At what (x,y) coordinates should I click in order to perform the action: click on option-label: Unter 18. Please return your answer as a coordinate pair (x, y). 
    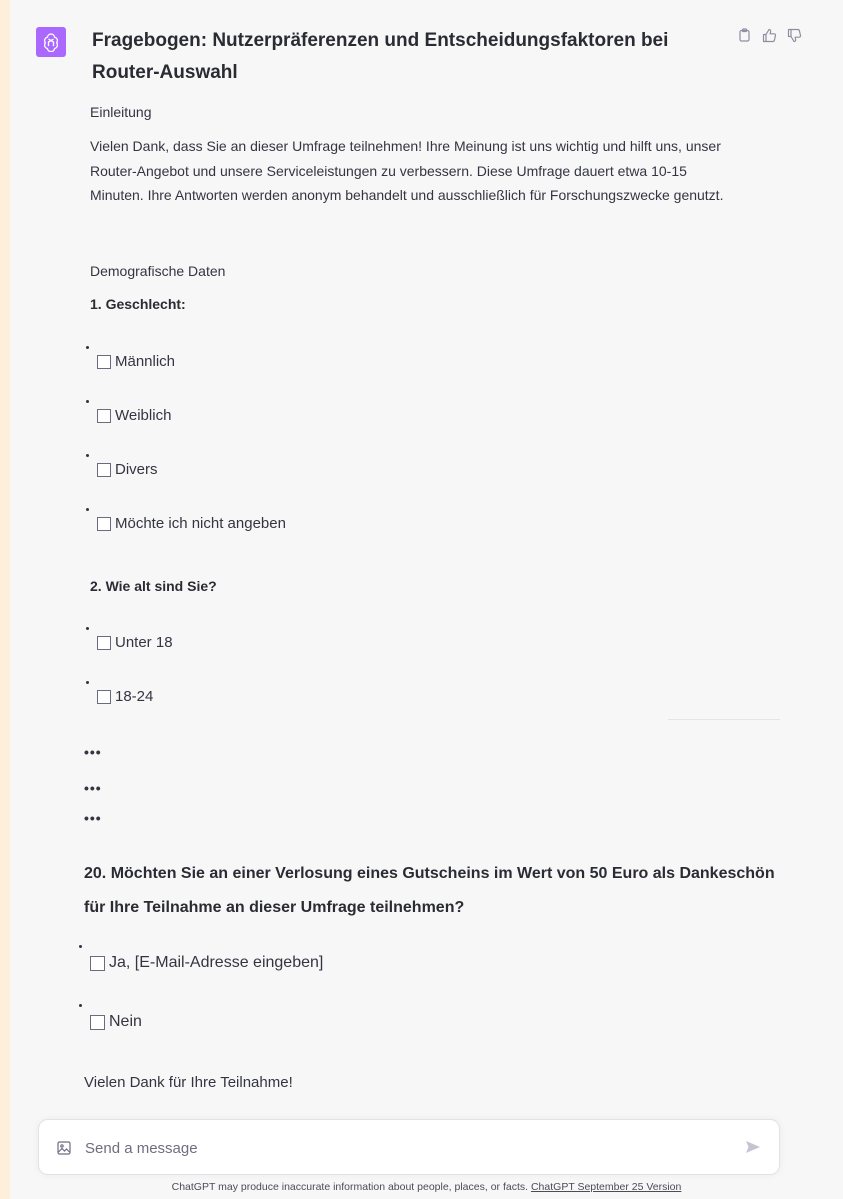
    Looking at the image, I should click on (144, 642).